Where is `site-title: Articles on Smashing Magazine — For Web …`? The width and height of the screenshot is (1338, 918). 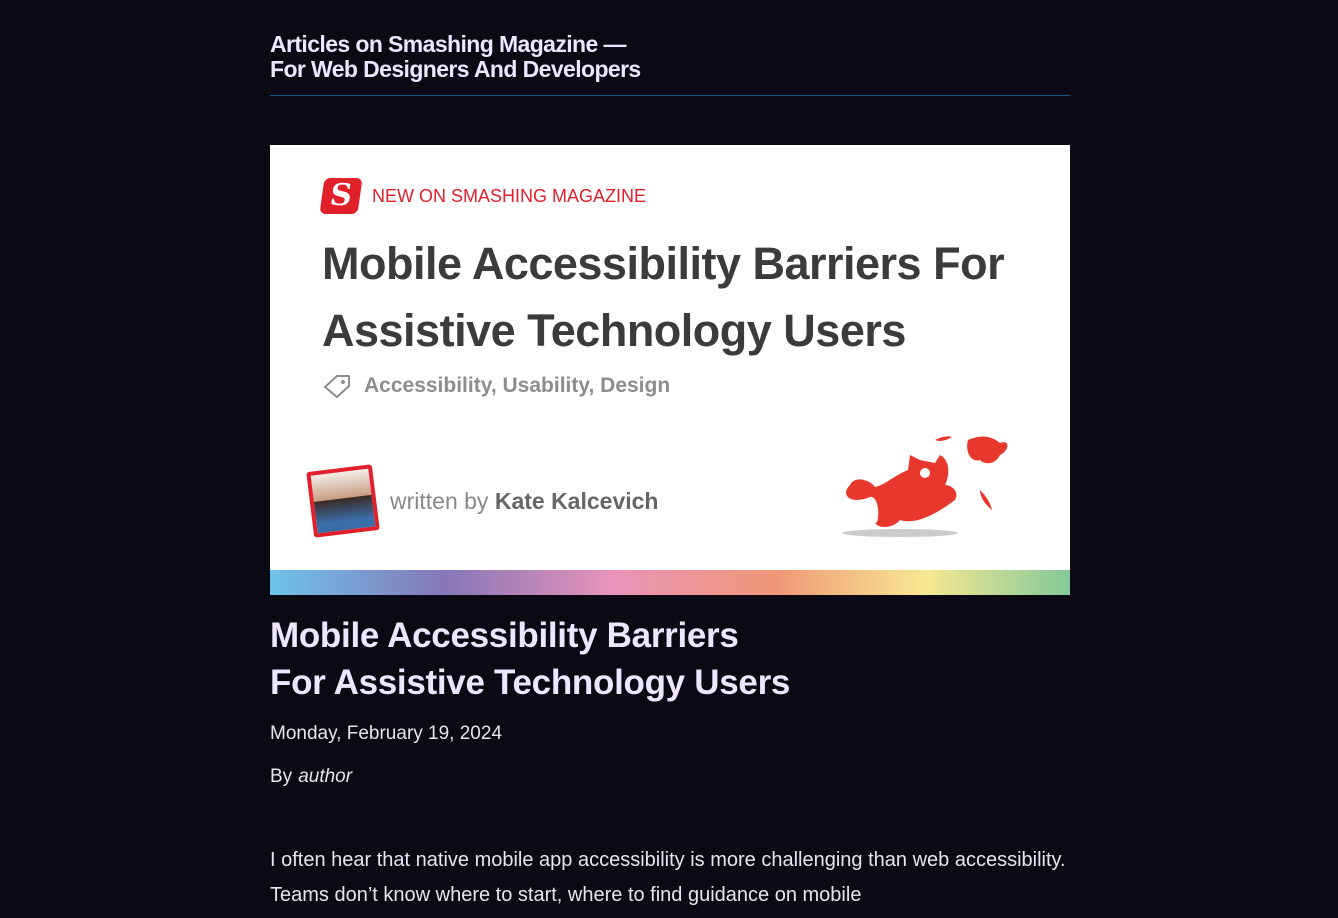 site-title: Articles on Smashing Magazine — For Web … is located at coordinates (670, 57).